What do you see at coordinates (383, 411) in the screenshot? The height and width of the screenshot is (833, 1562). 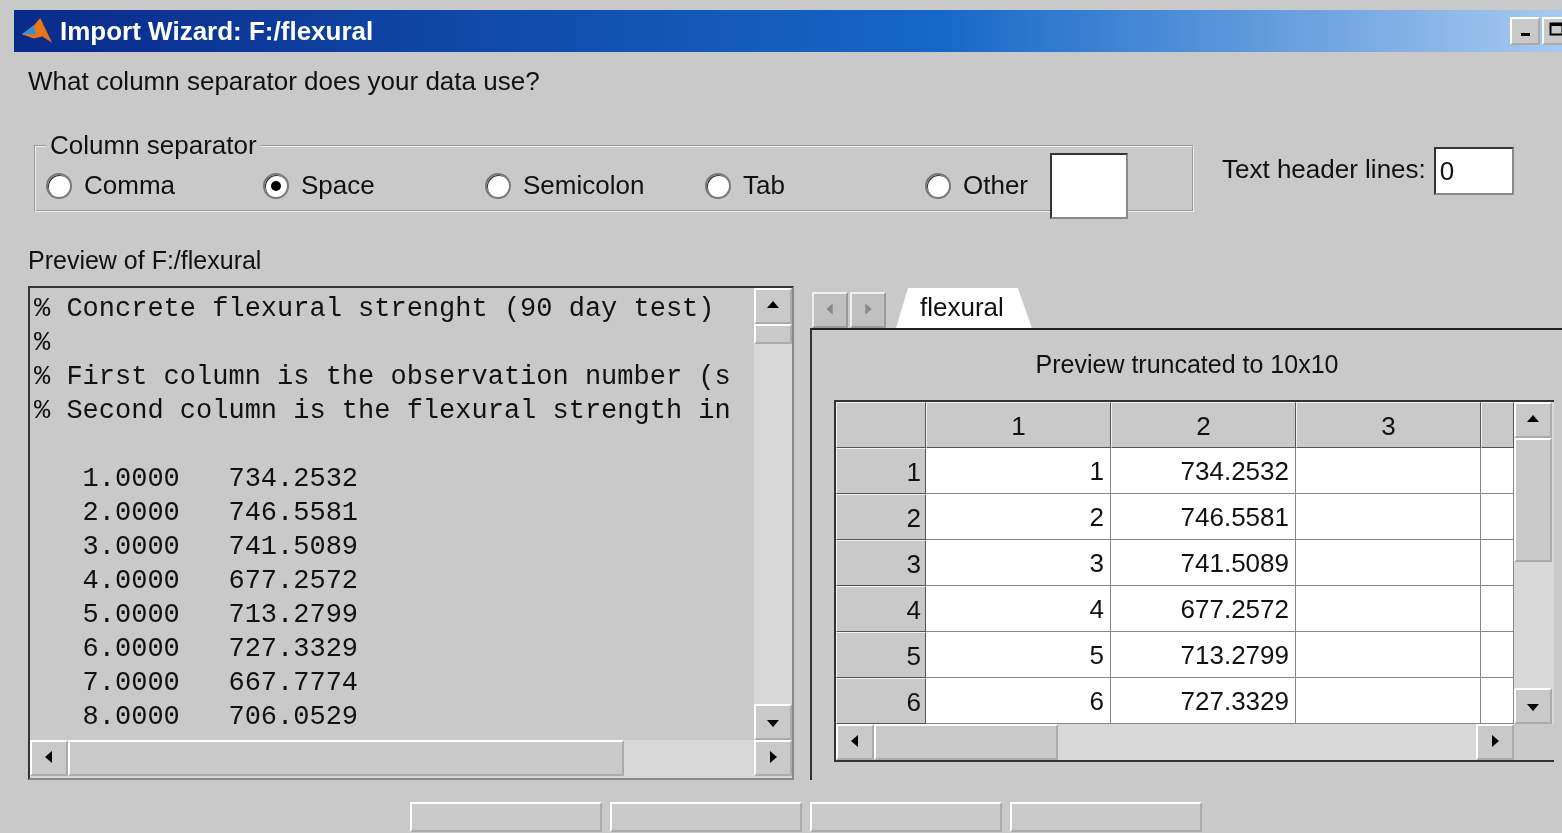 I see `text-line: % Second column is the flexural strength in` at bounding box center [383, 411].